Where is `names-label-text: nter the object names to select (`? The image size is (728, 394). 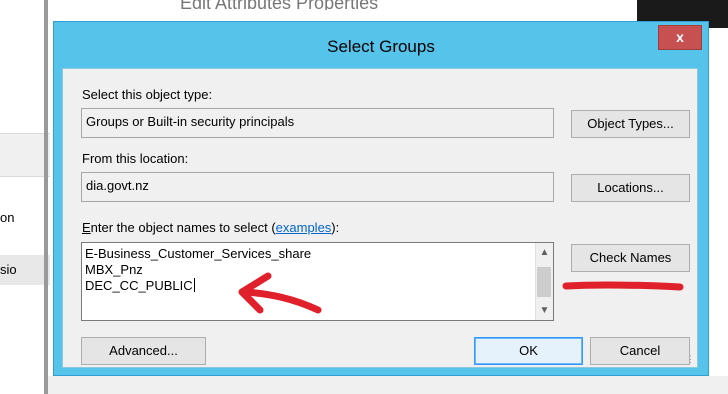
names-label-text: nter the object names to select ( is located at coordinates (183, 227).